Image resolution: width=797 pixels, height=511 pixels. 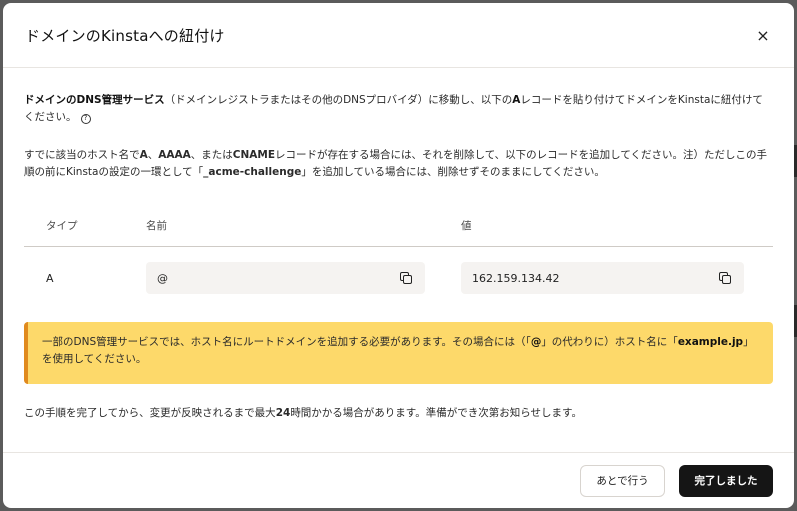 What do you see at coordinates (283, 413) in the screenshot?
I see `propagation-bold: 24` at bounding box center [283, 413].